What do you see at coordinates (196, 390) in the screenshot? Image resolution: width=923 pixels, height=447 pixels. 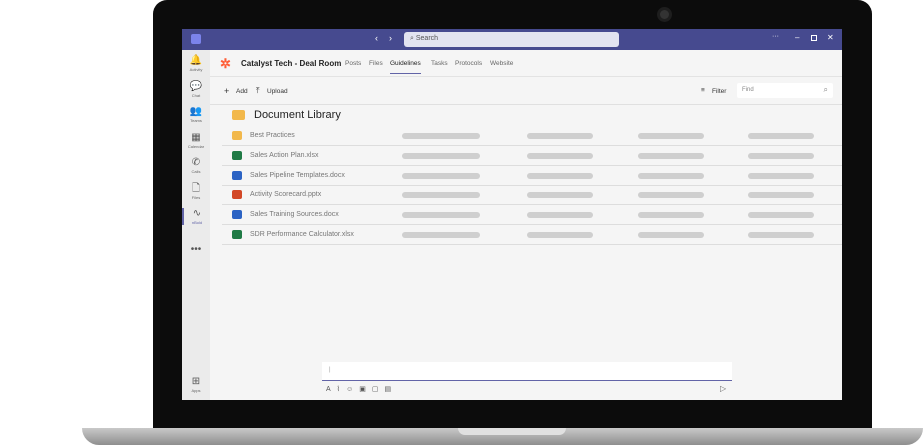 I see `rail-label: Apps` at bounding box center [196, 390].